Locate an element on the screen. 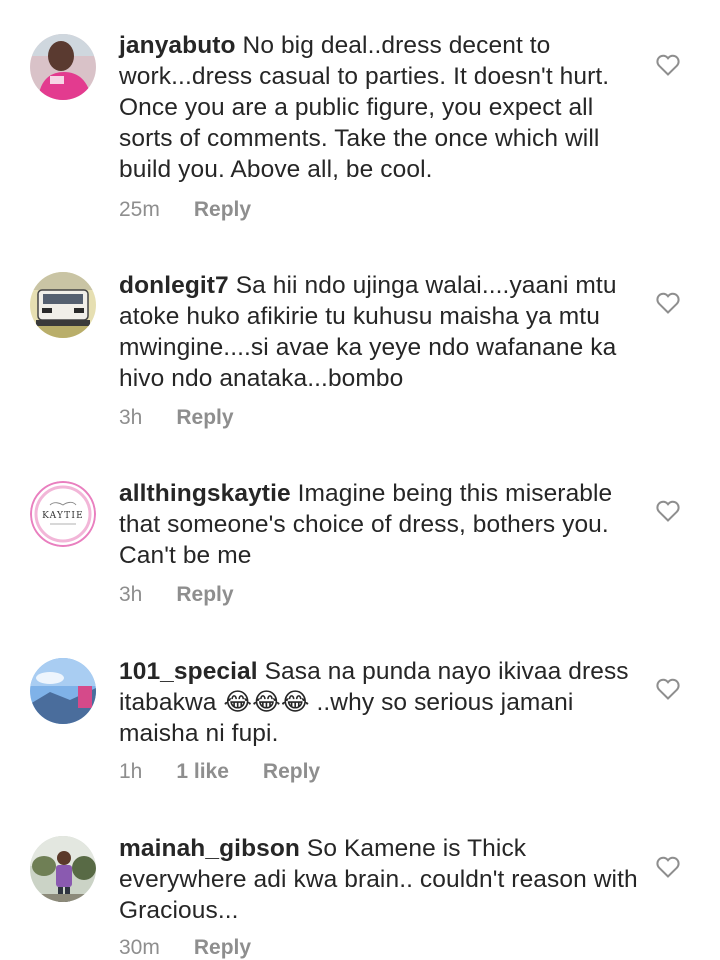  avatar-photo-pink is located at coordinates (63, 67).